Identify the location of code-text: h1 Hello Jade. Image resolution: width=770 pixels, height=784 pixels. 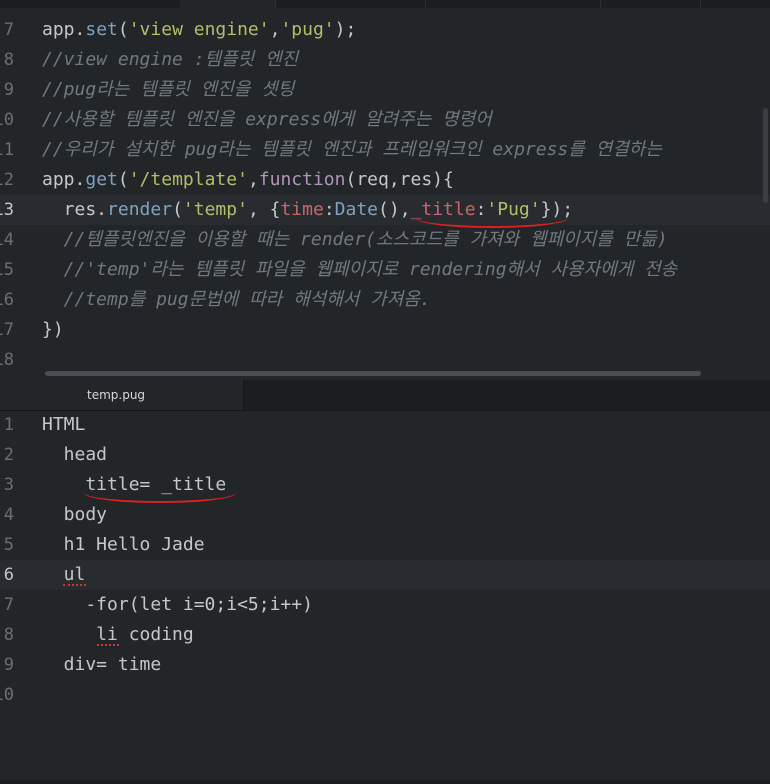
(123, 545).